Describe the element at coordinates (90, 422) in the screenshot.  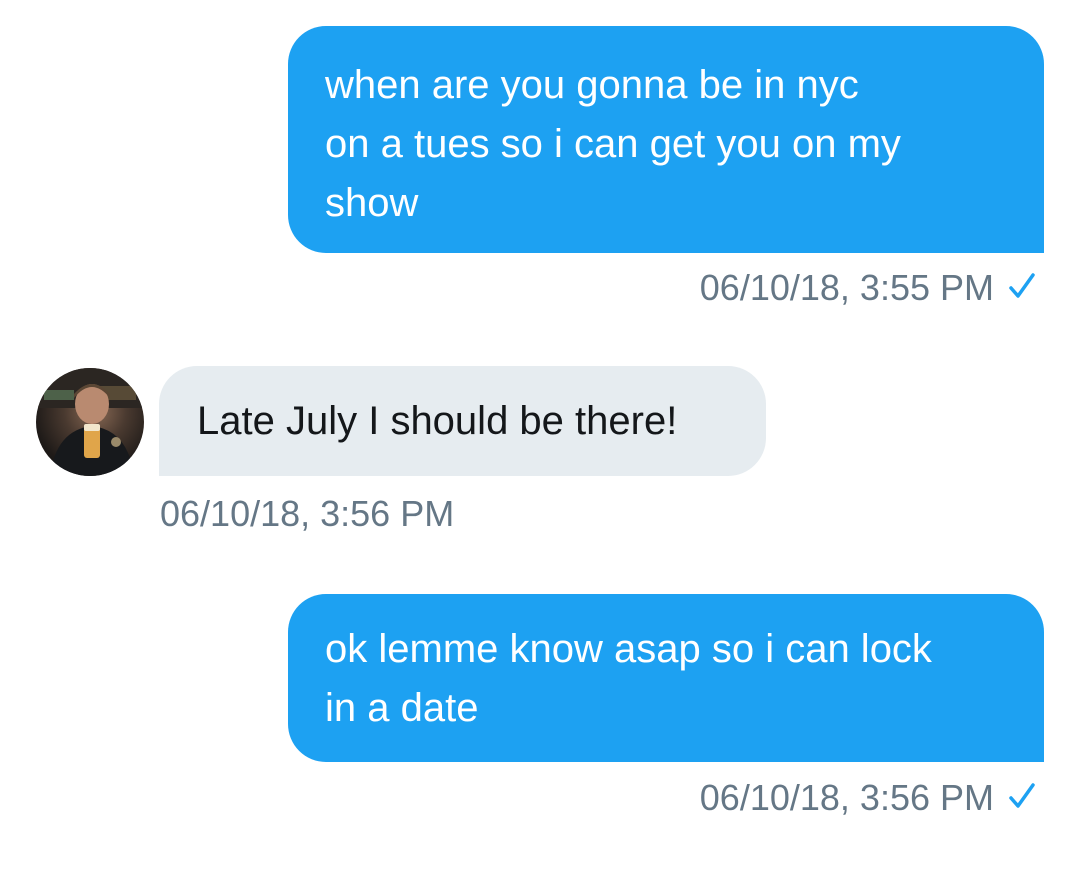
I see `avatar` at that location.